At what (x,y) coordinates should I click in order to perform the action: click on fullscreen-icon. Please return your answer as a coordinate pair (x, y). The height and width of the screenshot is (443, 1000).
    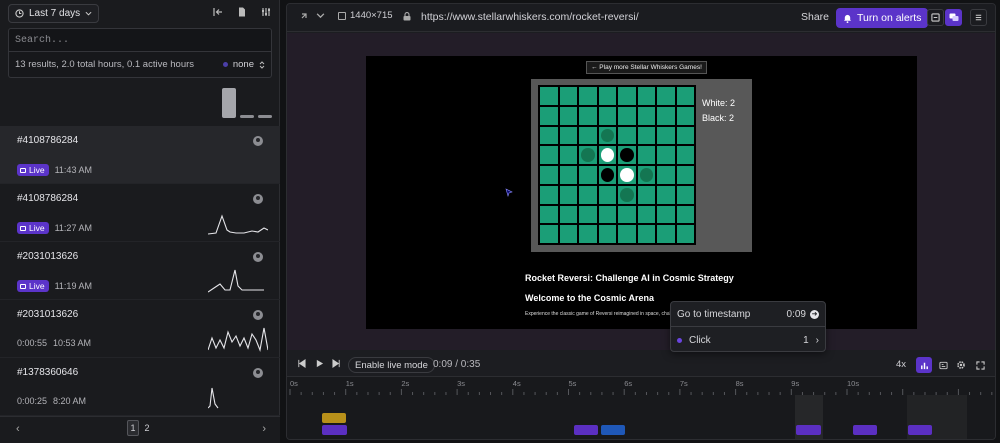
    Looking at the image, I should click on (980, 365).